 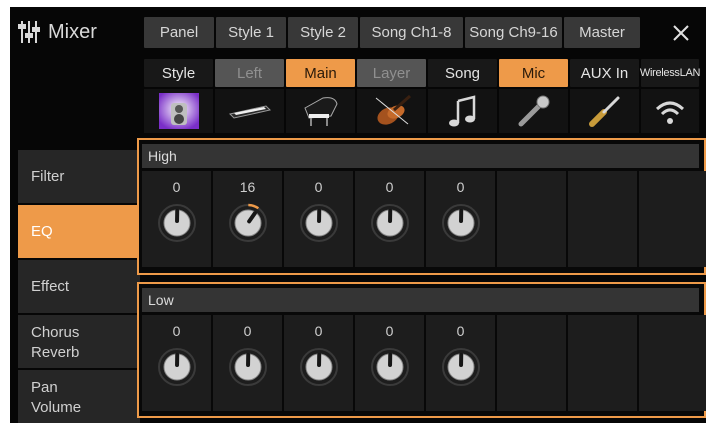 I want to click on tab-panel: Panel, so click(x=179, y=32).